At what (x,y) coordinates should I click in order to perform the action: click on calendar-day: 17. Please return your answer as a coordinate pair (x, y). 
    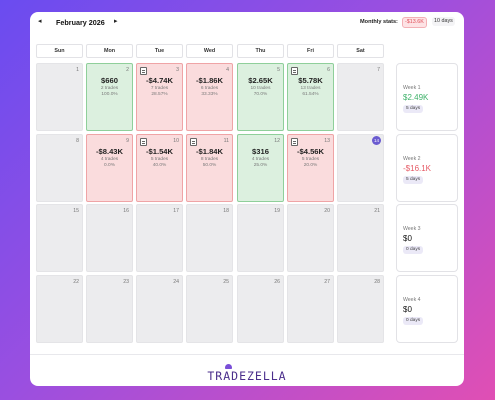
    Looking at the image, I should click on (159, 238).